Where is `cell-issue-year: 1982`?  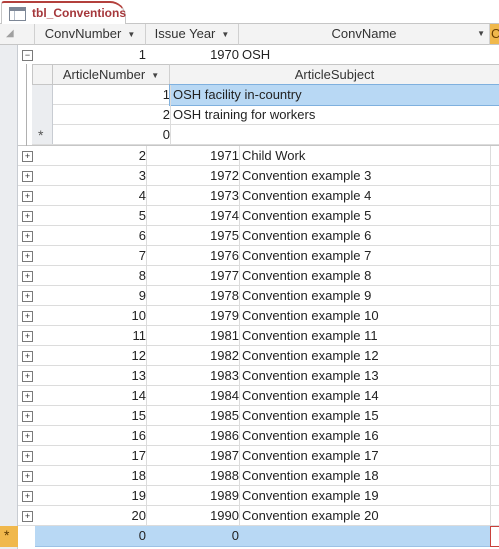
cell-issue-year: 1982 is located at coordinates (194, 356).